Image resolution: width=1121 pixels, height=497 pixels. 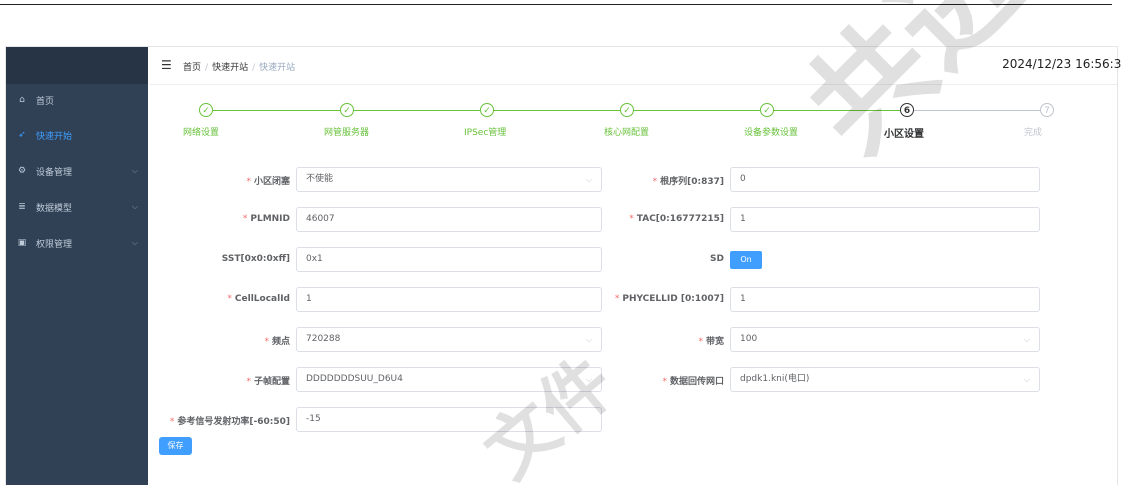 I want to click on phy-cell-id-label: * PHYCELLID [0:1007], so click(x=669, y=299).